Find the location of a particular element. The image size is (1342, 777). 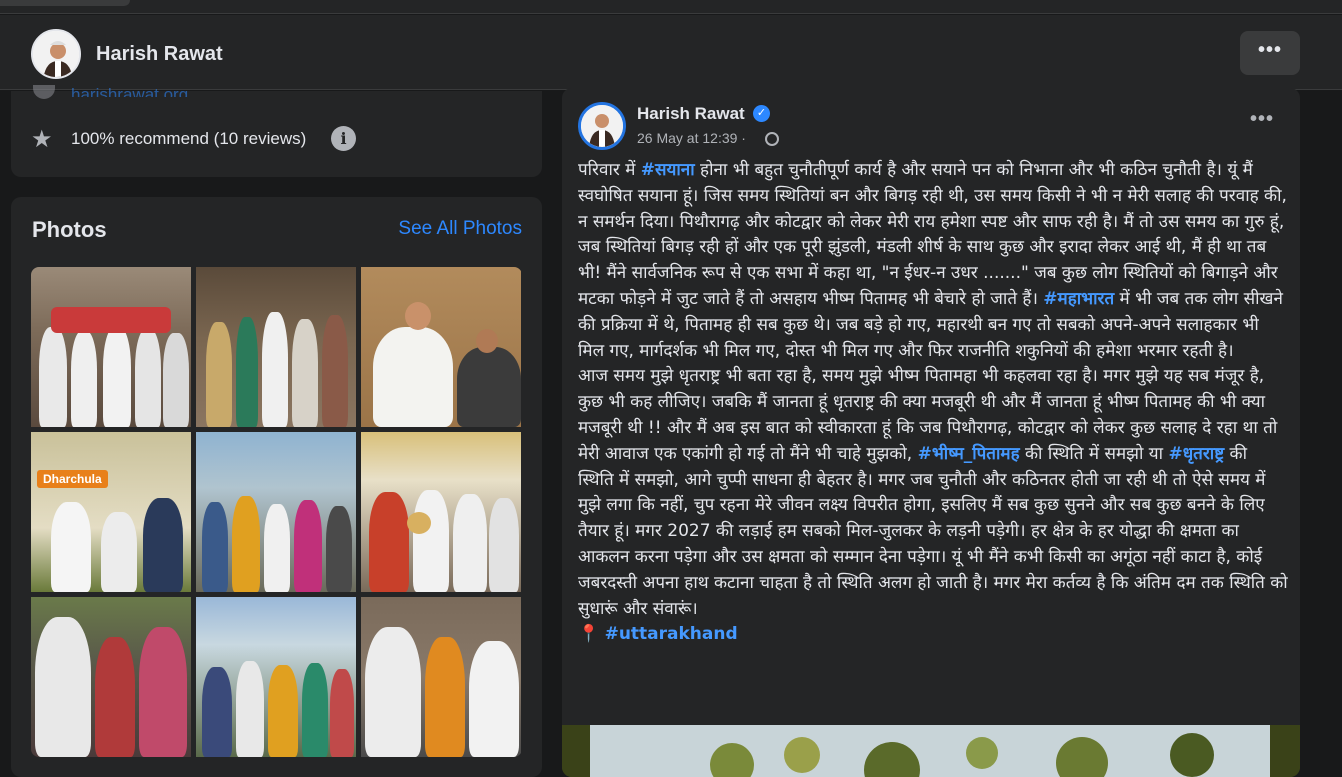

browser-top-strip is located at coordinates (671, 7).